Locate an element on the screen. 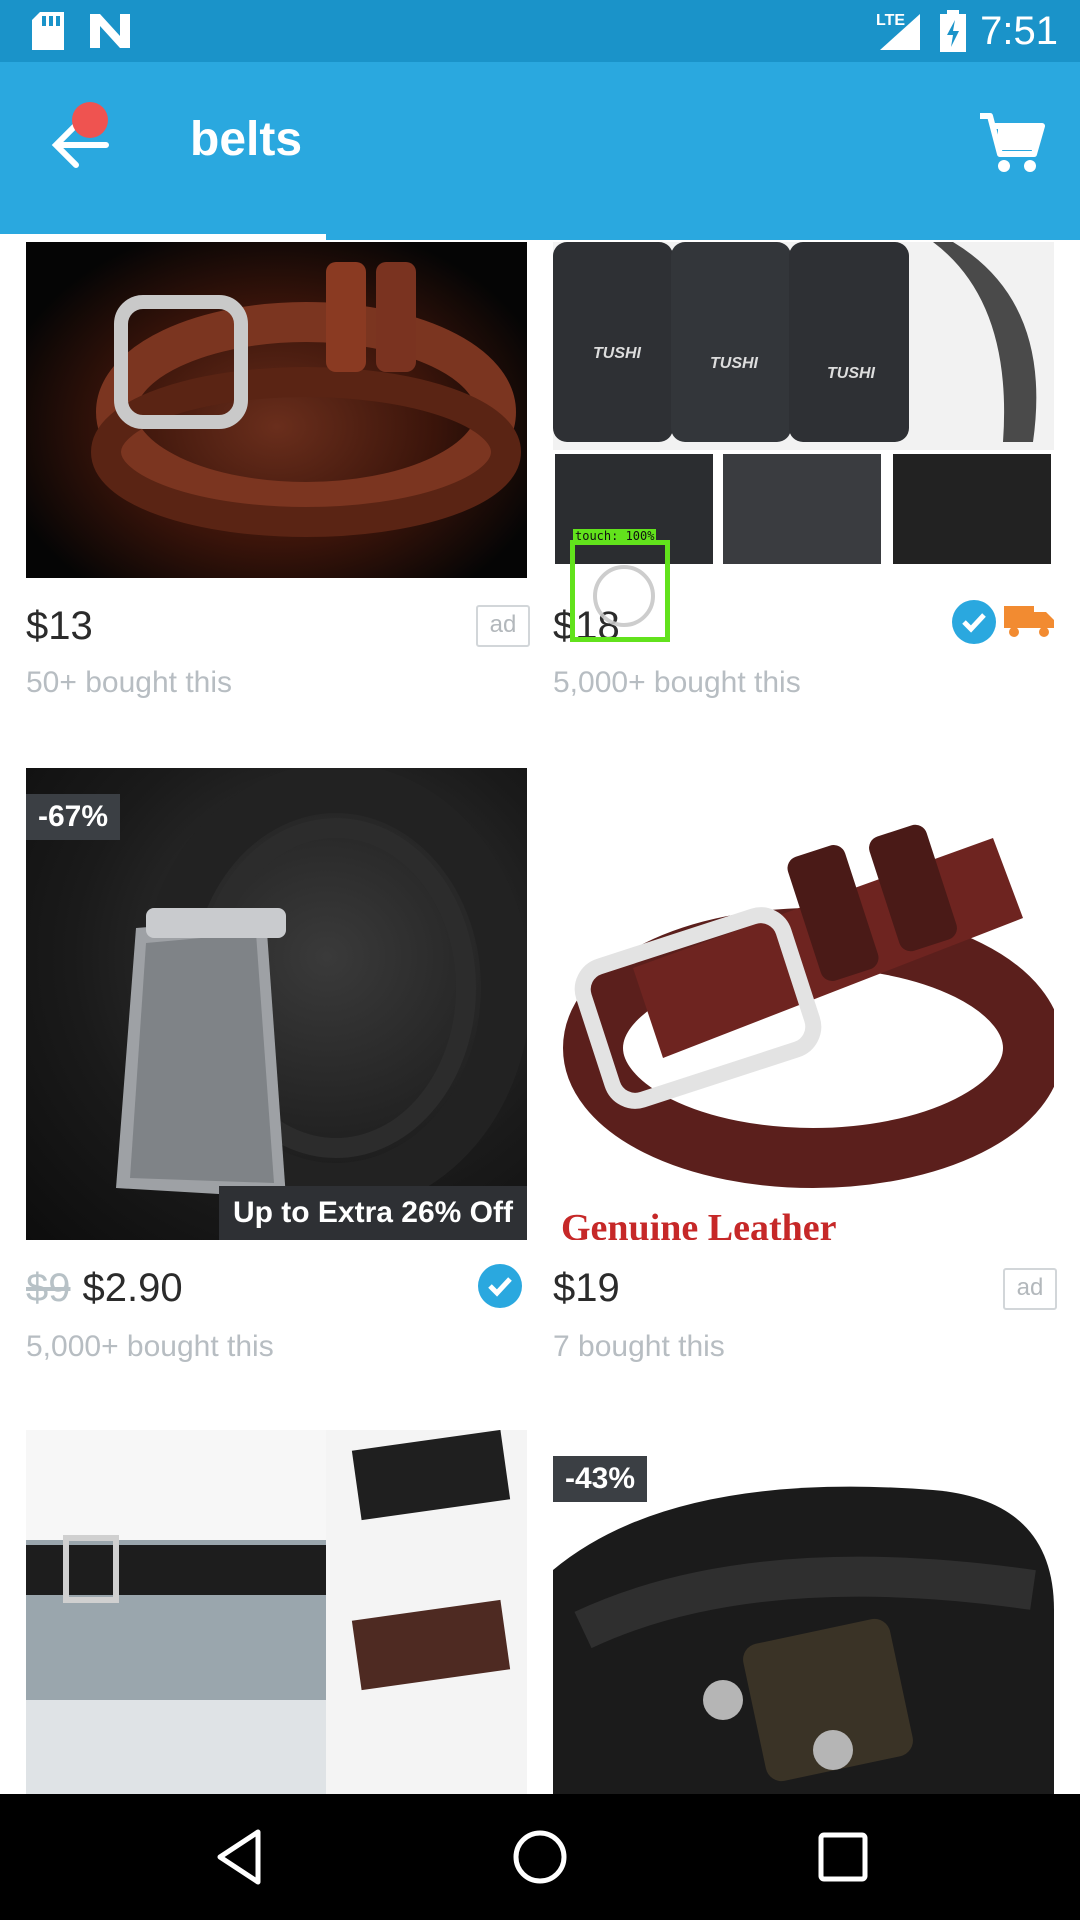 This screenshot has height=1920, width=1080. discount-badge: -67% is located at coordinates (73, 817).